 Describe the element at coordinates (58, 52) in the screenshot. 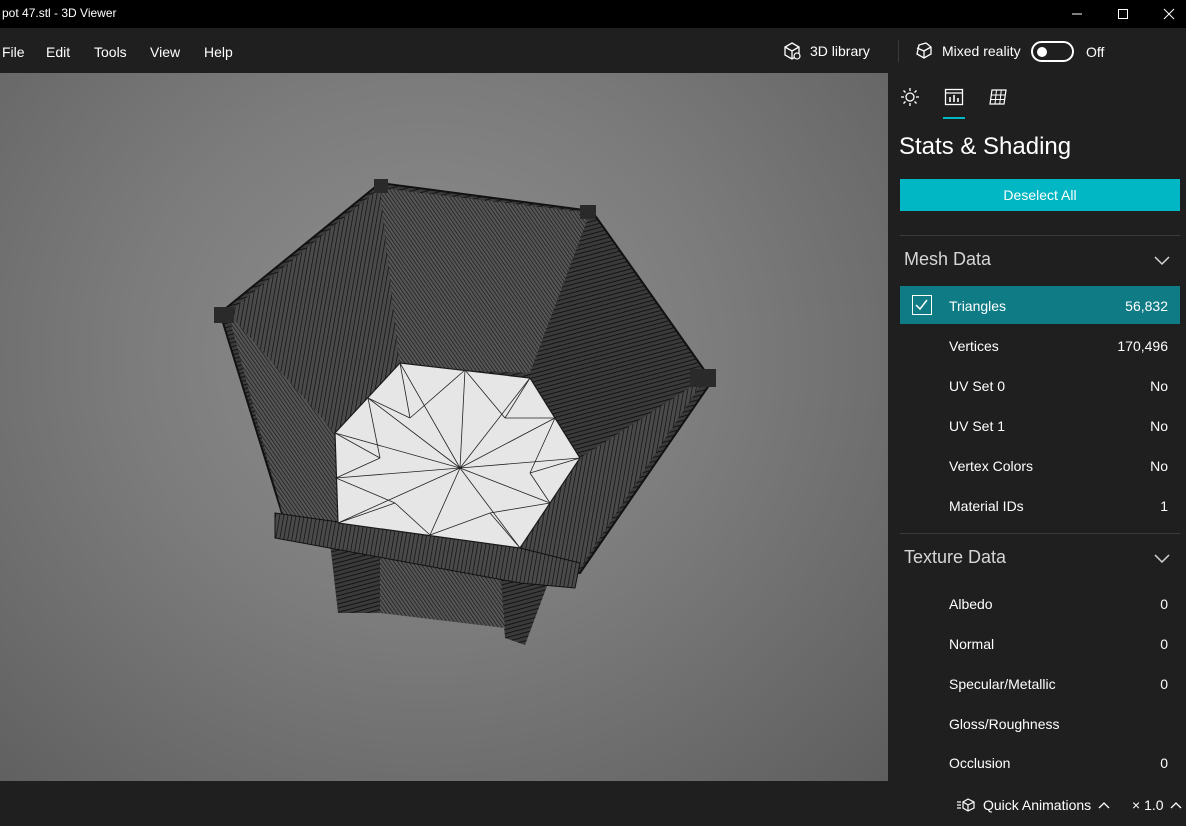

I see `menu-edit: Edit` at that location.